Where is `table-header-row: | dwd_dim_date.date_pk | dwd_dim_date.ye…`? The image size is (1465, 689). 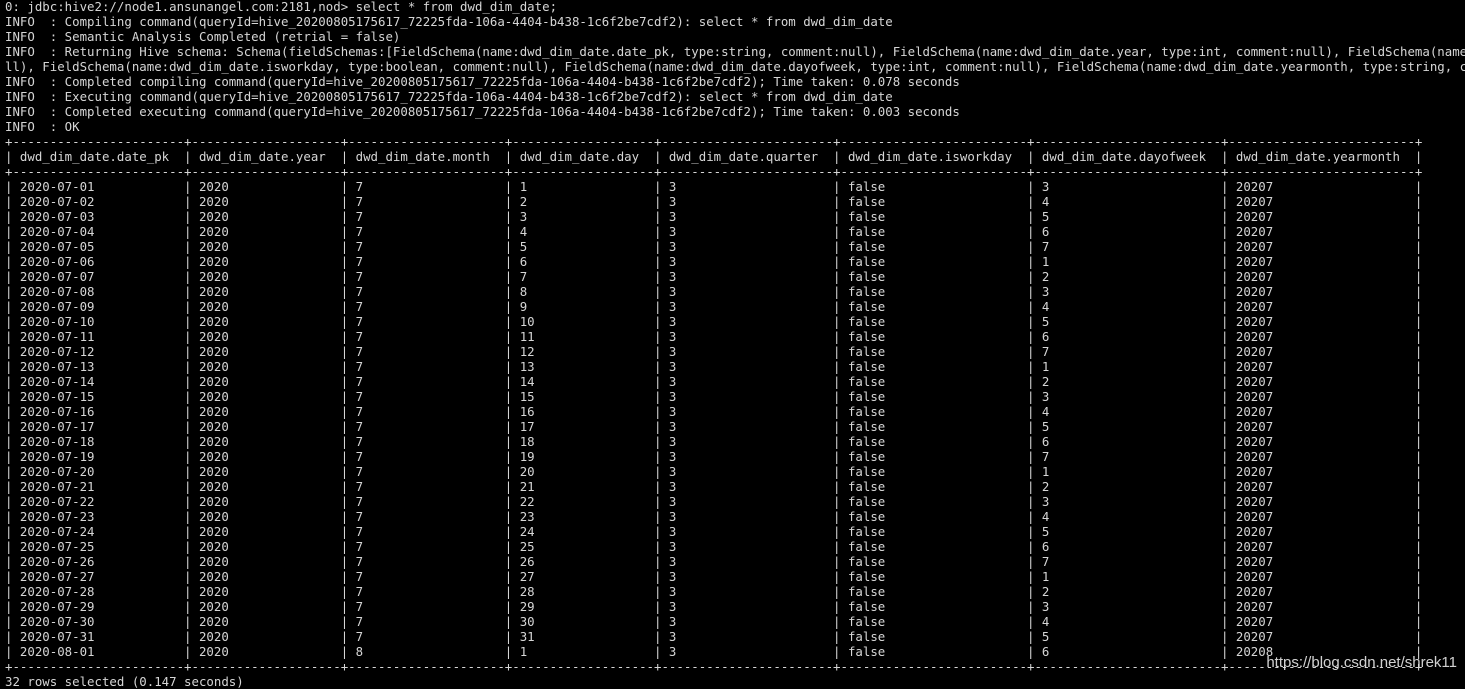
table-header-row: | dwd_dim_date.date_pk | dwd_dim_date.ye… is located at coordinates (714, 156).